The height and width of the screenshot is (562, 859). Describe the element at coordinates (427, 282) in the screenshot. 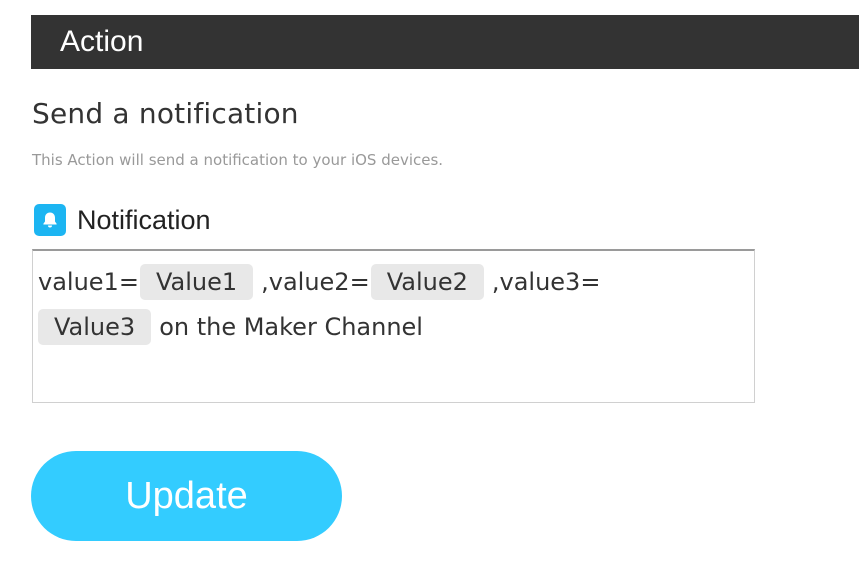

I see `ingredient-chip-value2: Value2` at that location.